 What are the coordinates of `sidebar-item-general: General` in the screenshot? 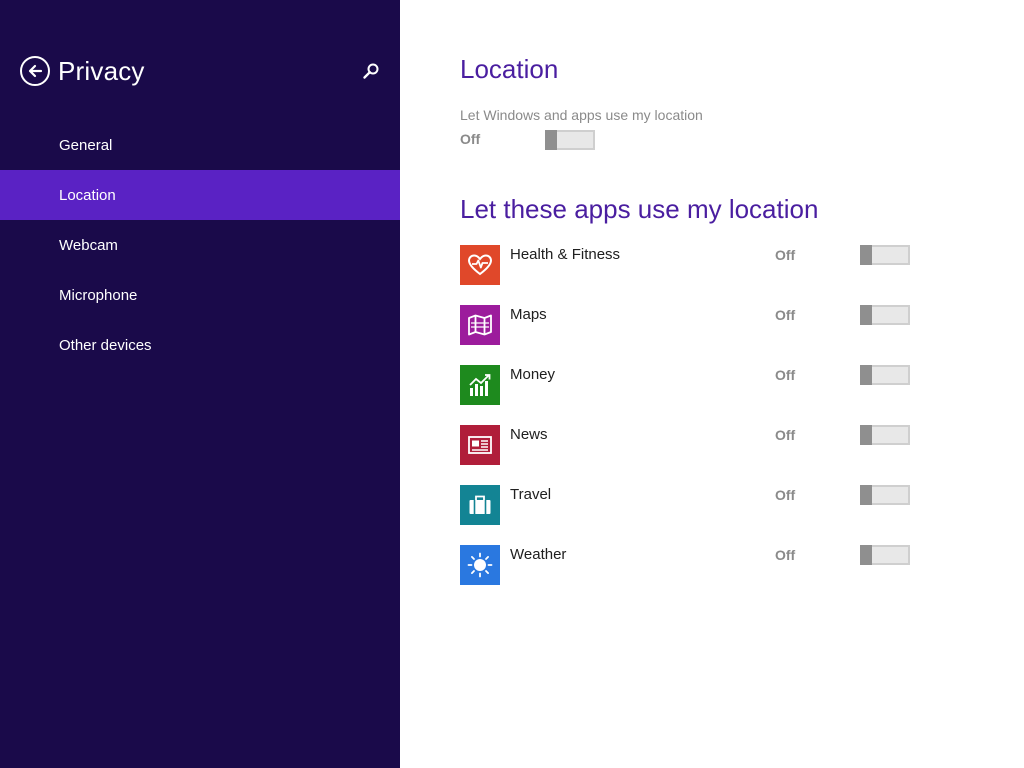 It's located at (200, 145).